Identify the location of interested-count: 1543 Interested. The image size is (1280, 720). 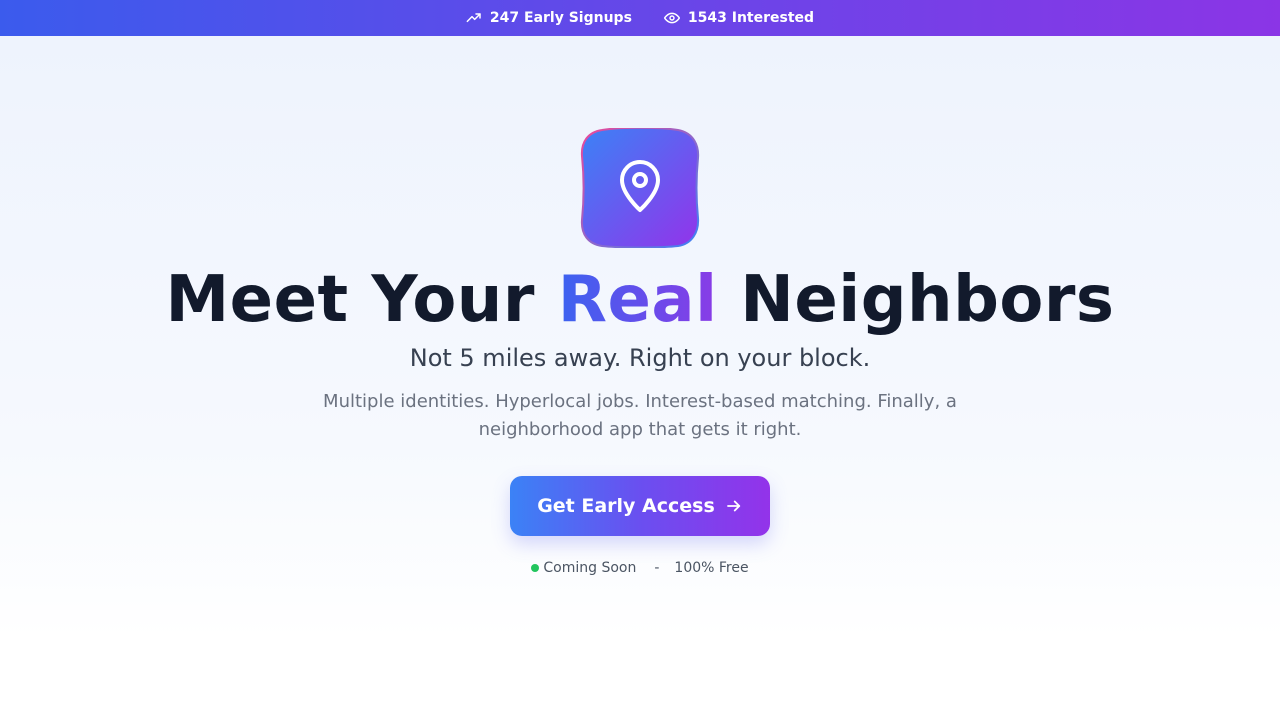
(751, 18).